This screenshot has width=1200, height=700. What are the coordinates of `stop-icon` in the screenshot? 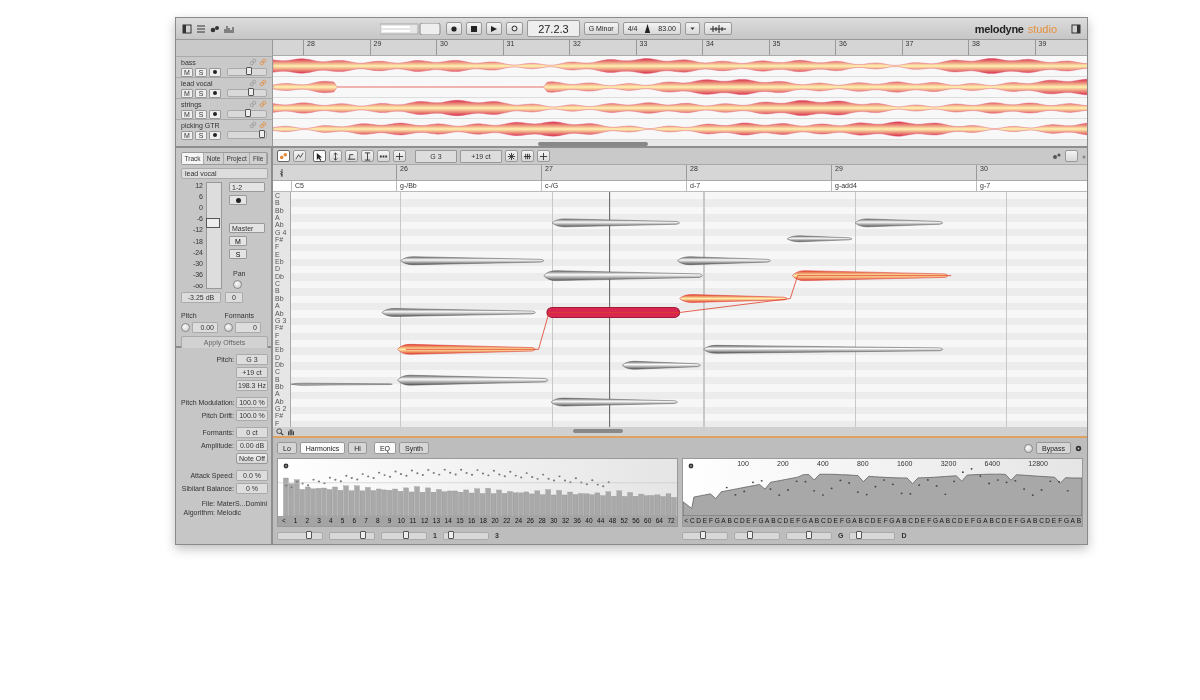 It's located at (474, 28).